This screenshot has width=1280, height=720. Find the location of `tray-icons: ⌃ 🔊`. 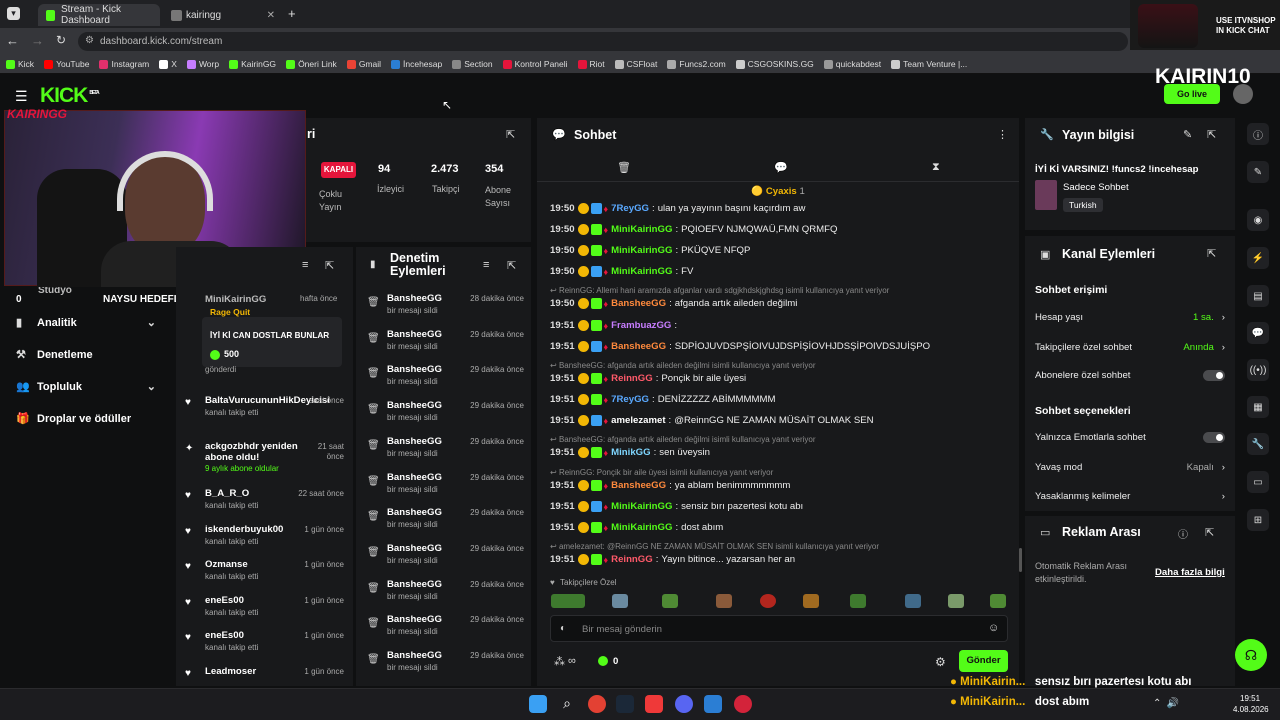

tray-icons: ⌃ 🔊 is located at coordinates (1166, 703).